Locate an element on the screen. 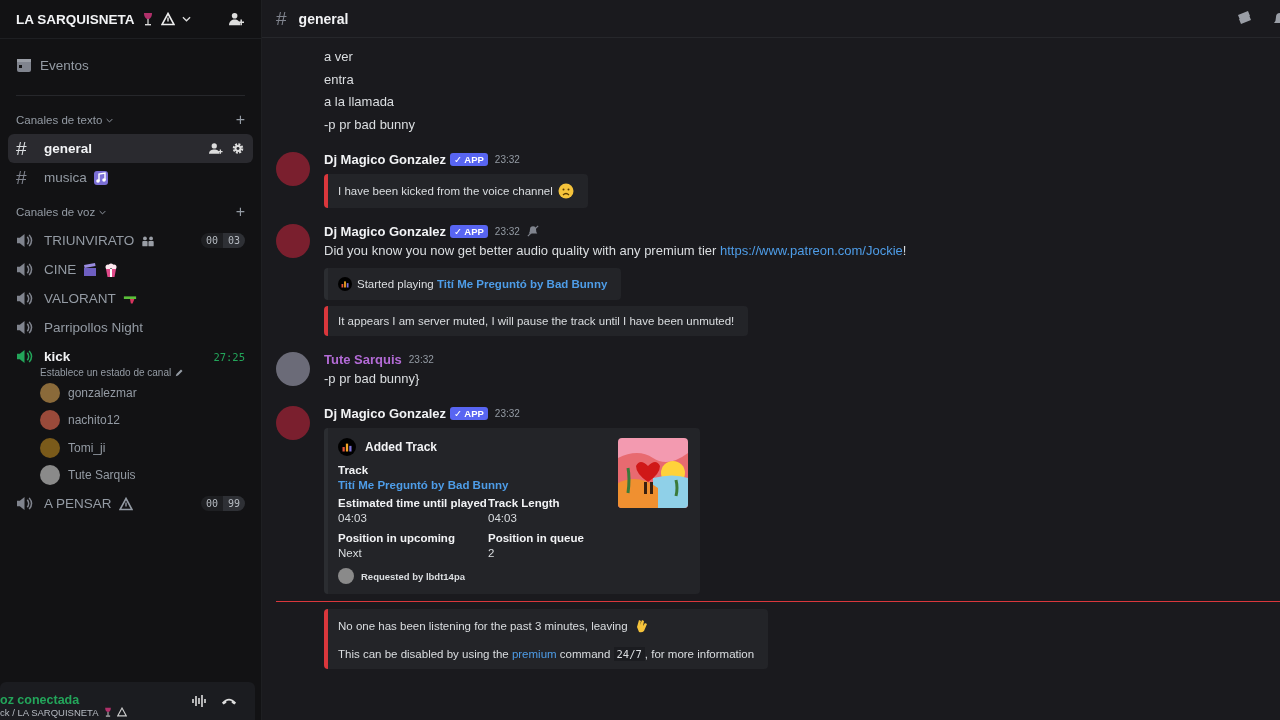 The height and width of the screenshot is (720, 1280). server-name: LA SARQUISNETA is located at coordinates (75, 19).